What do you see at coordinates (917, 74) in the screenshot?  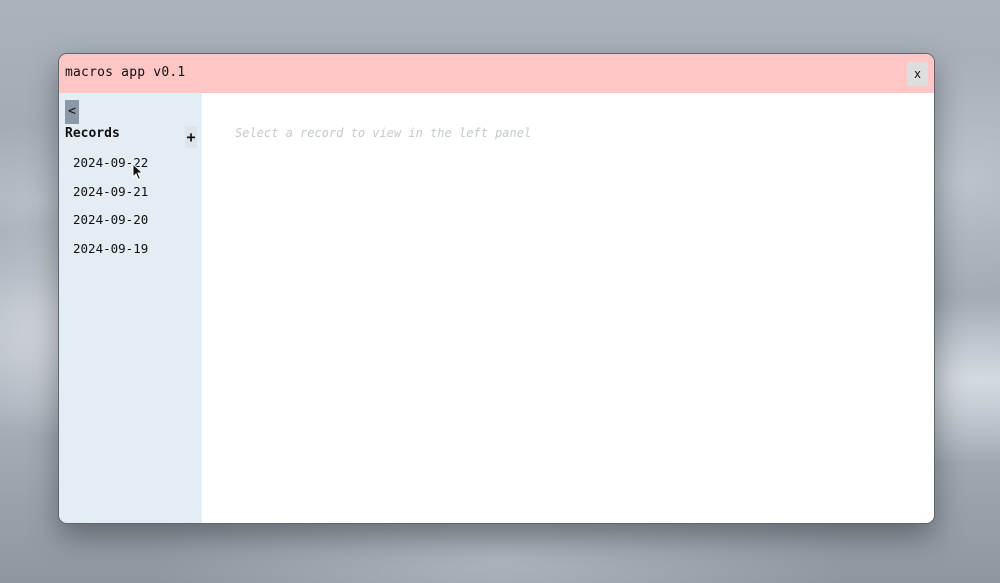 I see `close-button: x` at bounding box center [917, 74].